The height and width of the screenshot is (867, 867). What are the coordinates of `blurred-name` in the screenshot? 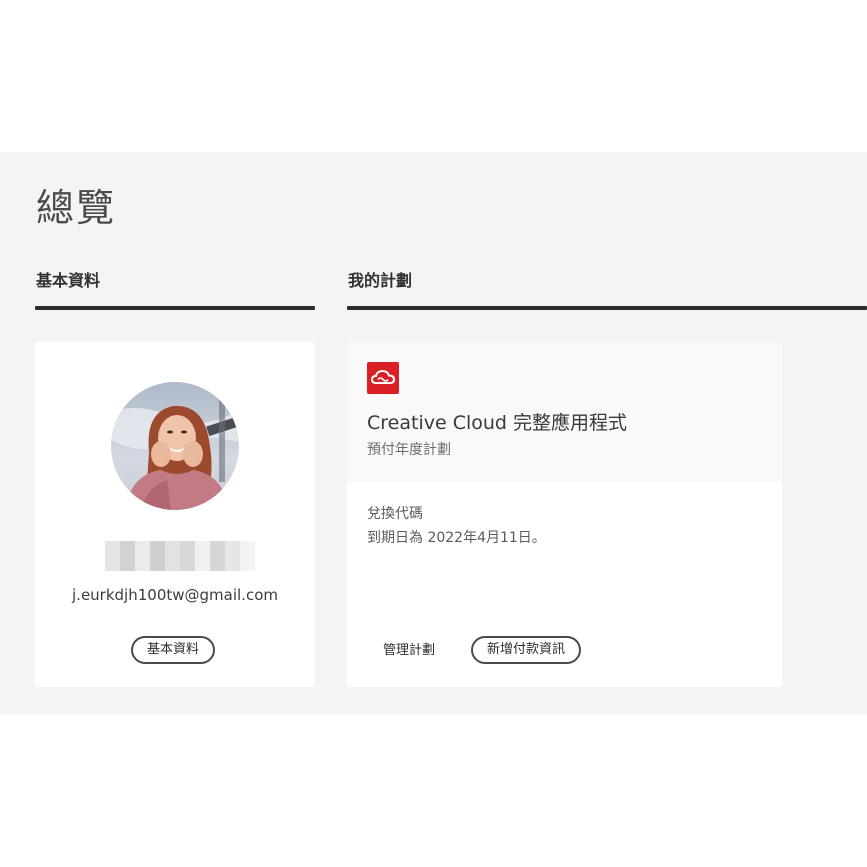 It's located at (180, 556).